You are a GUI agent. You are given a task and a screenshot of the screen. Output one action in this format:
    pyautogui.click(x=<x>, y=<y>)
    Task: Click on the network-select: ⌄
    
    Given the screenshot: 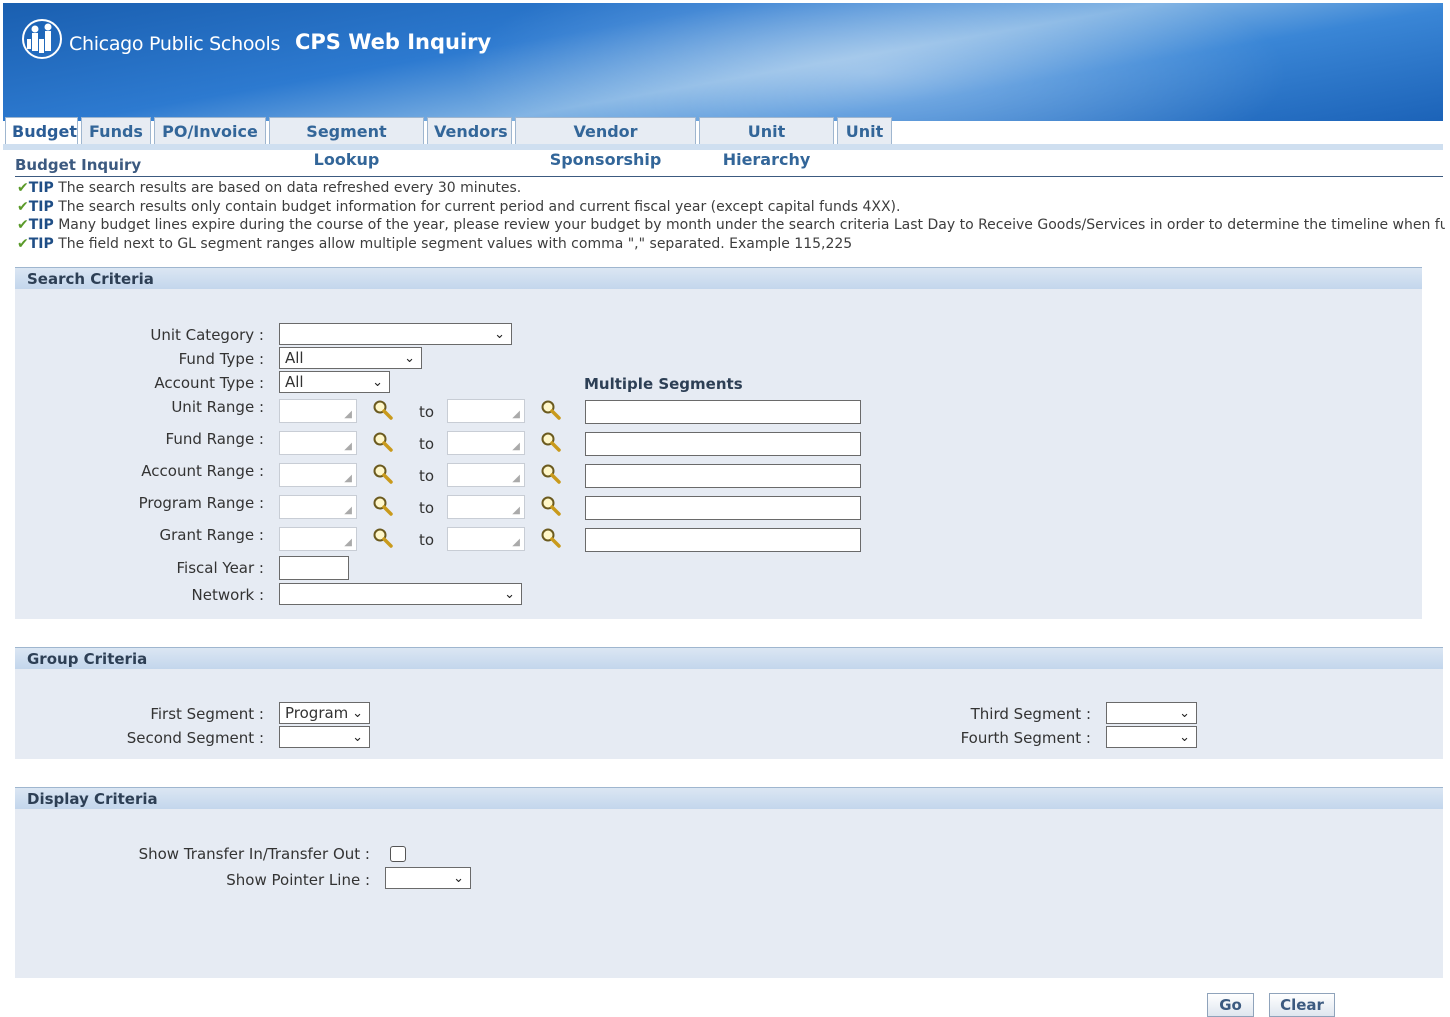 What is the action you would take?
    pyautogui.click(x=400, y=594)
    